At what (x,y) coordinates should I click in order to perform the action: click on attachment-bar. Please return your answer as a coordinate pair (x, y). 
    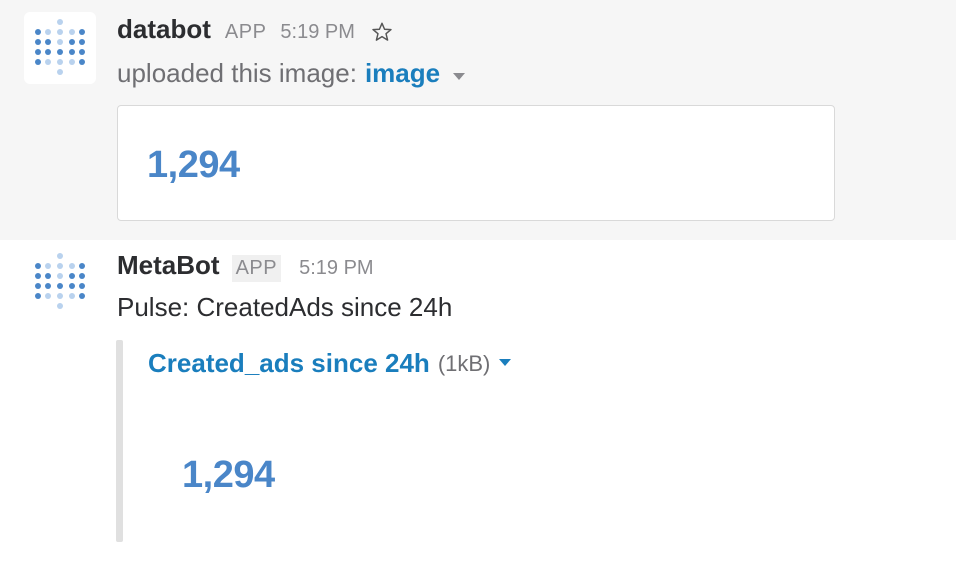
    Looking at the image, I should click on (119, 441).